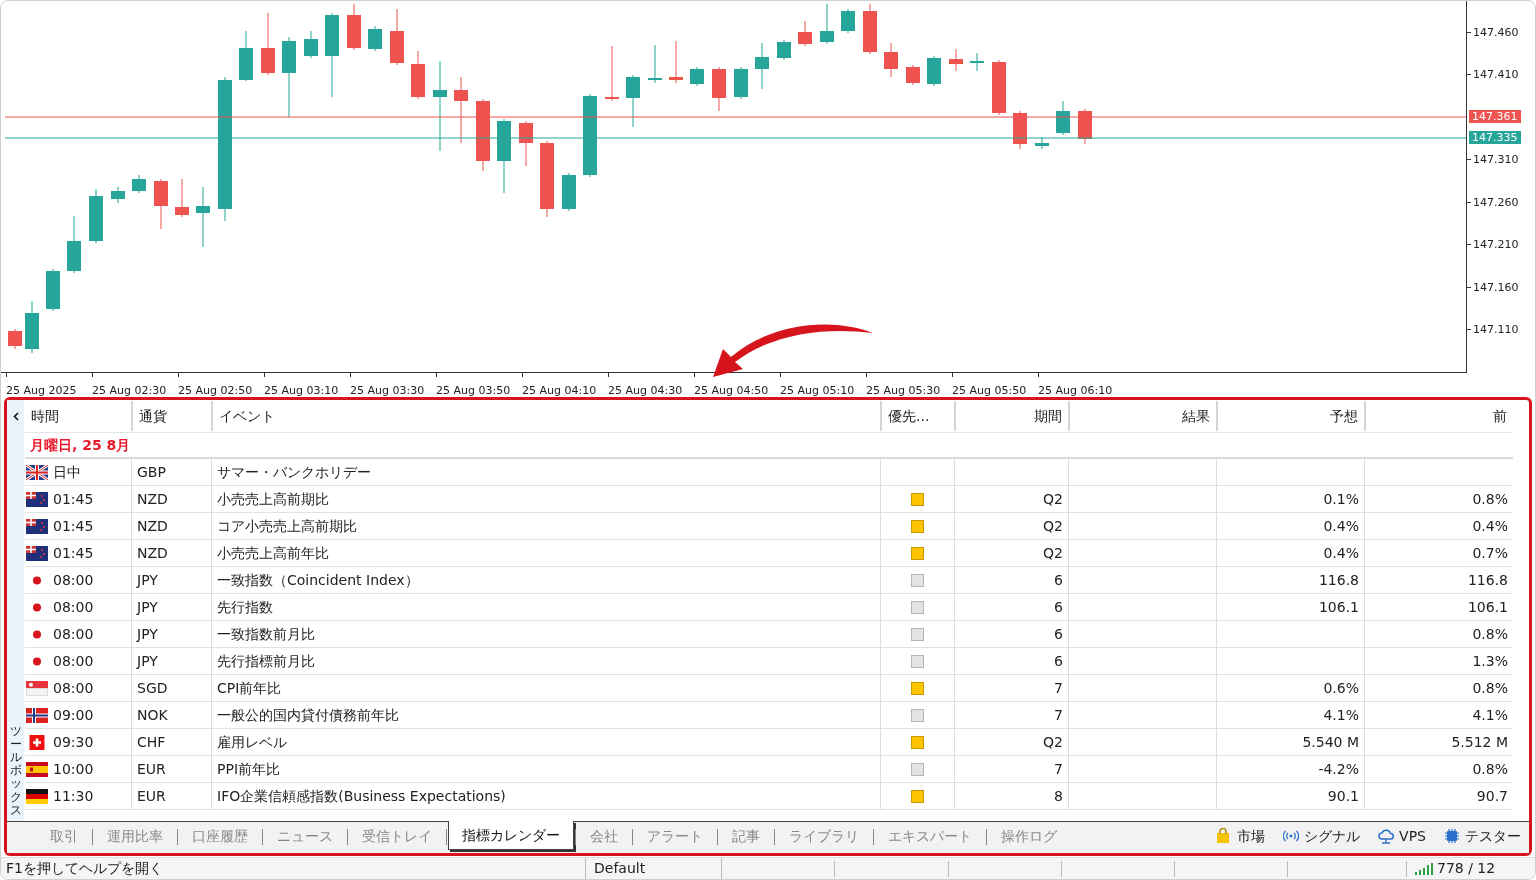 This screenshot has height=880, width=1536. I want to click on column-header: イベント, so click(247, 416).